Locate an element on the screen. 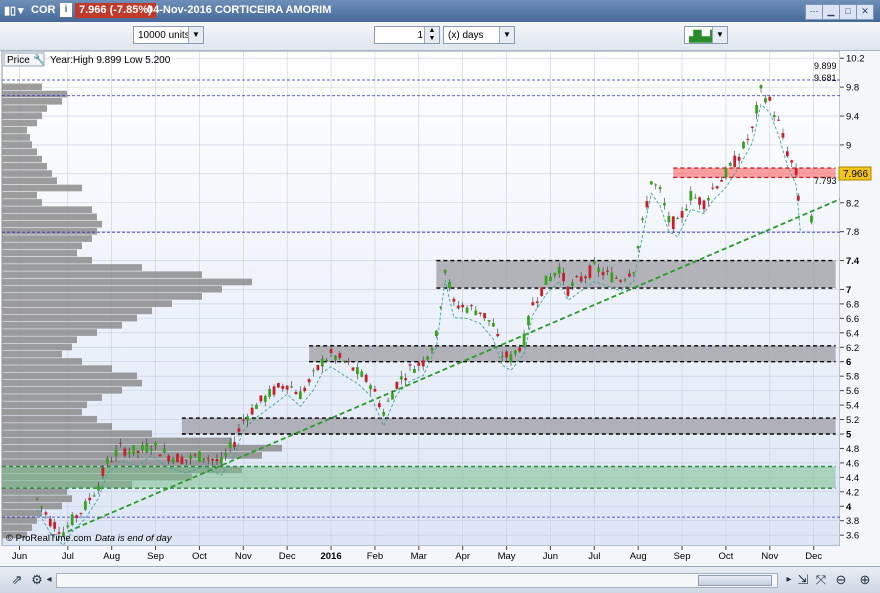  info-icon: i is located at coordinates (66, 10).